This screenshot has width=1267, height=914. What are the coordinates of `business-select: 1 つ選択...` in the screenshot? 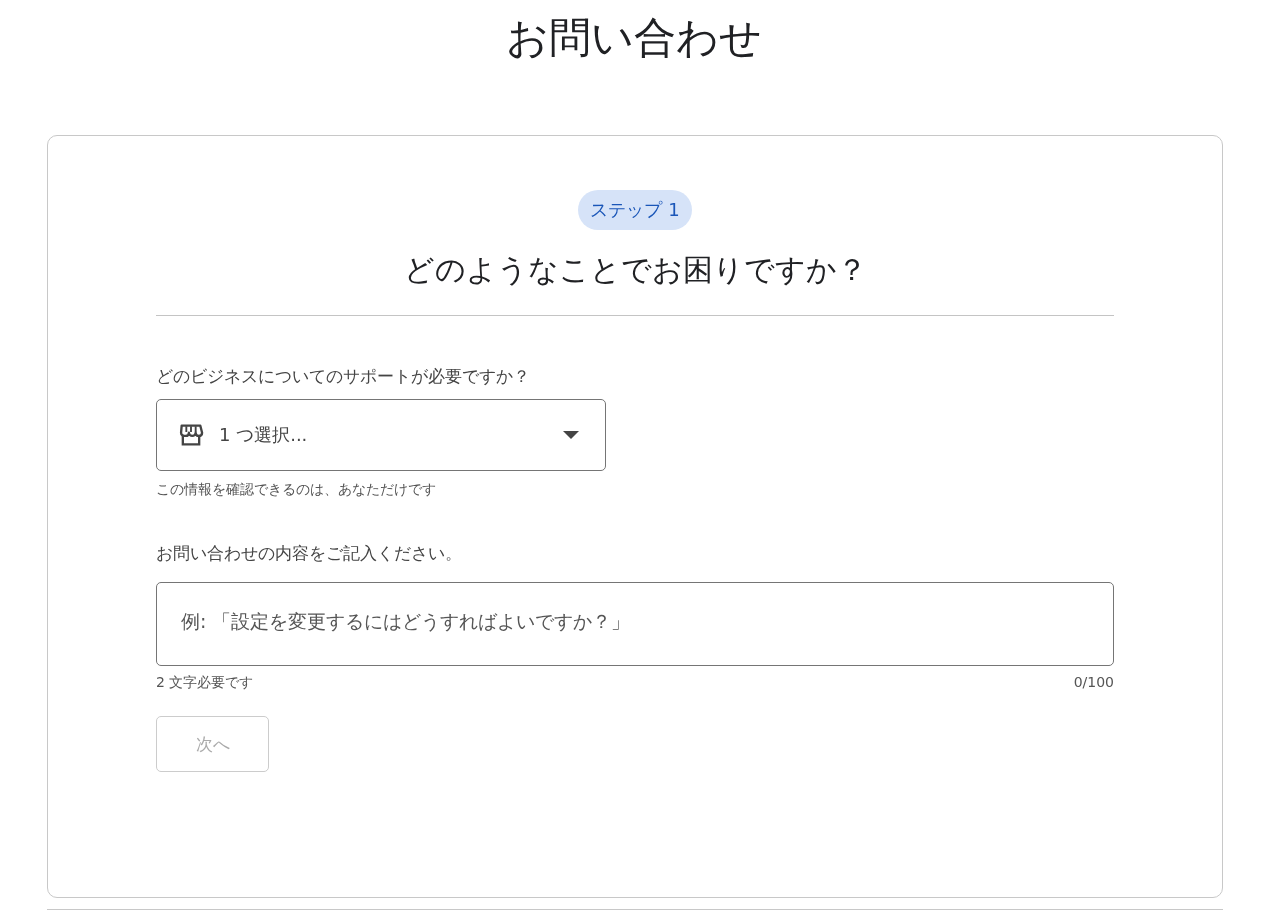 It's located at (381, 435).